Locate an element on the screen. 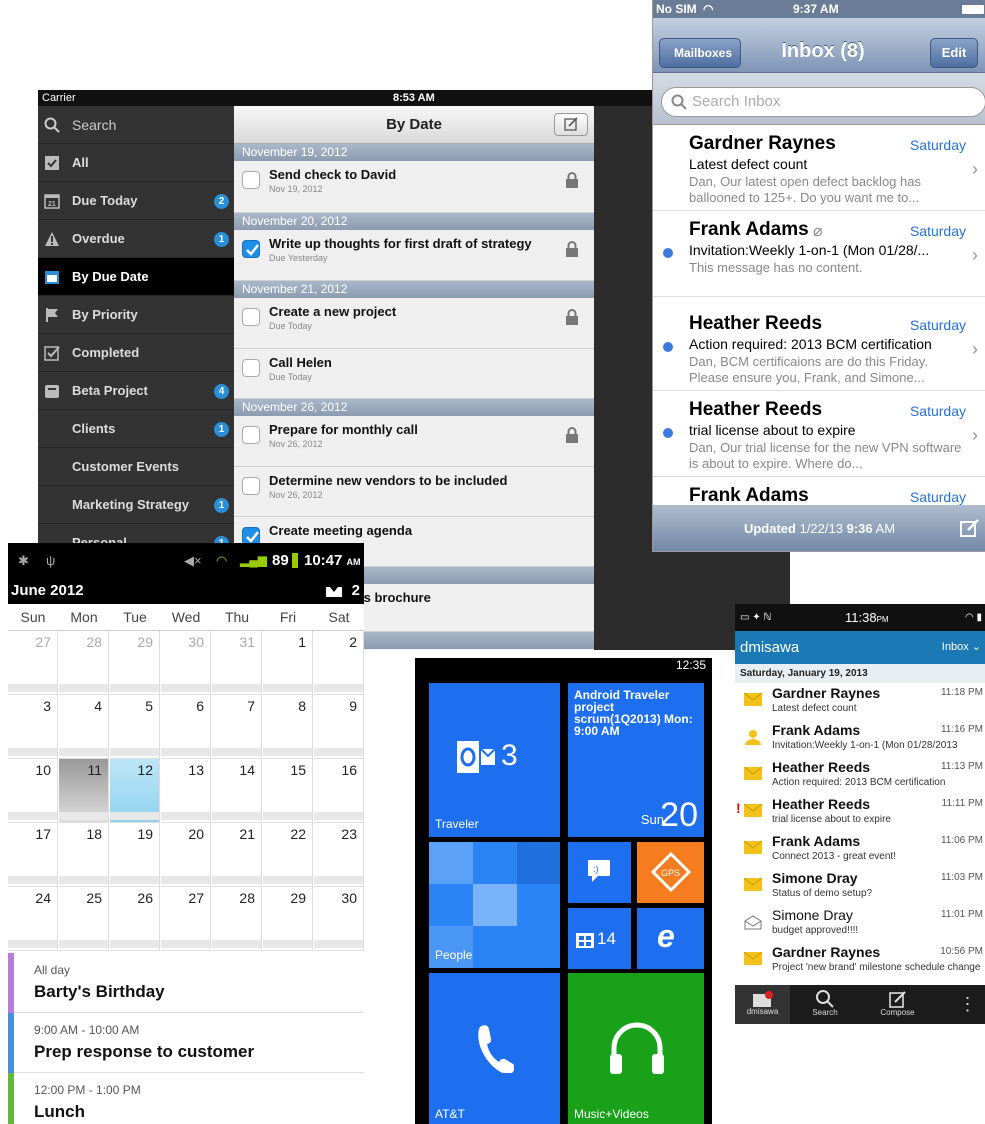 This screenshot has width=985, height=1124. compose-icon is located at coordinates (970, 528).